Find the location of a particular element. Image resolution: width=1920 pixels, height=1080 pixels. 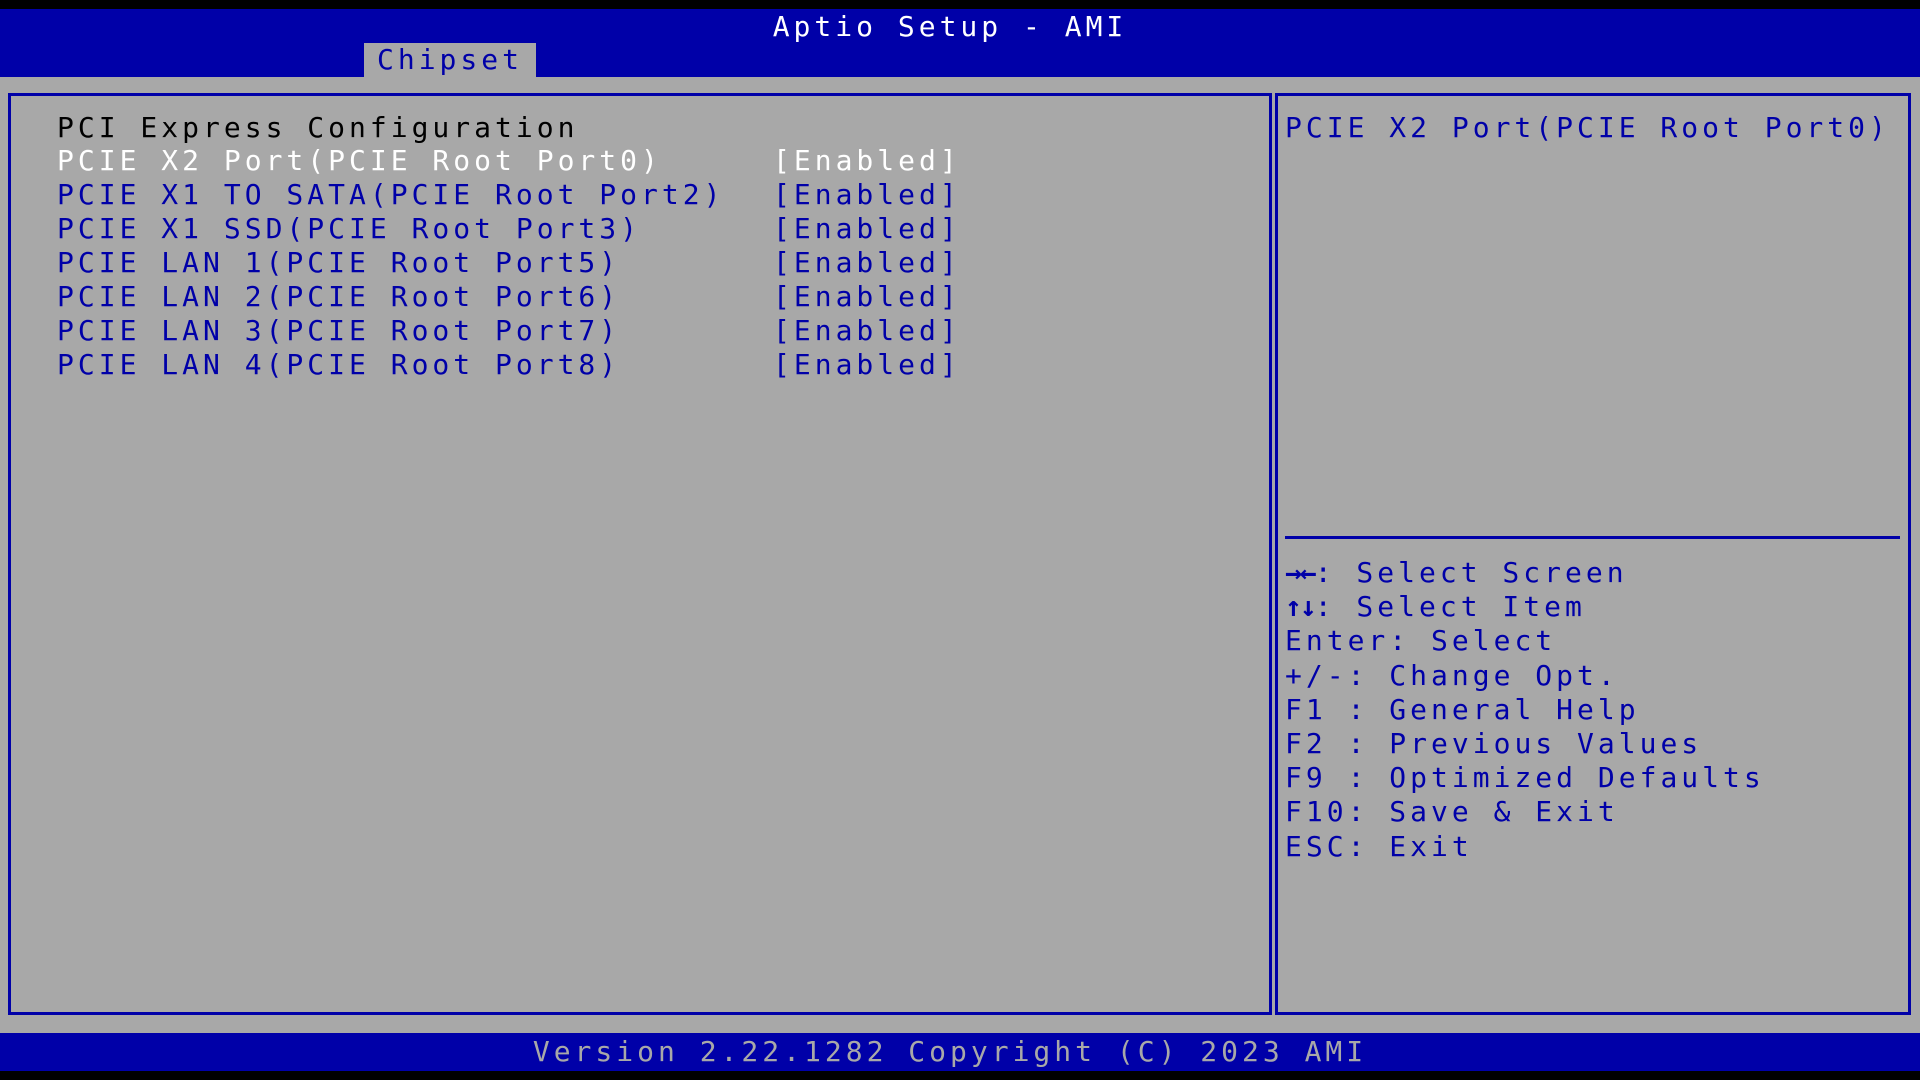

key-name: F2 is located at coordinates (1316, 743).